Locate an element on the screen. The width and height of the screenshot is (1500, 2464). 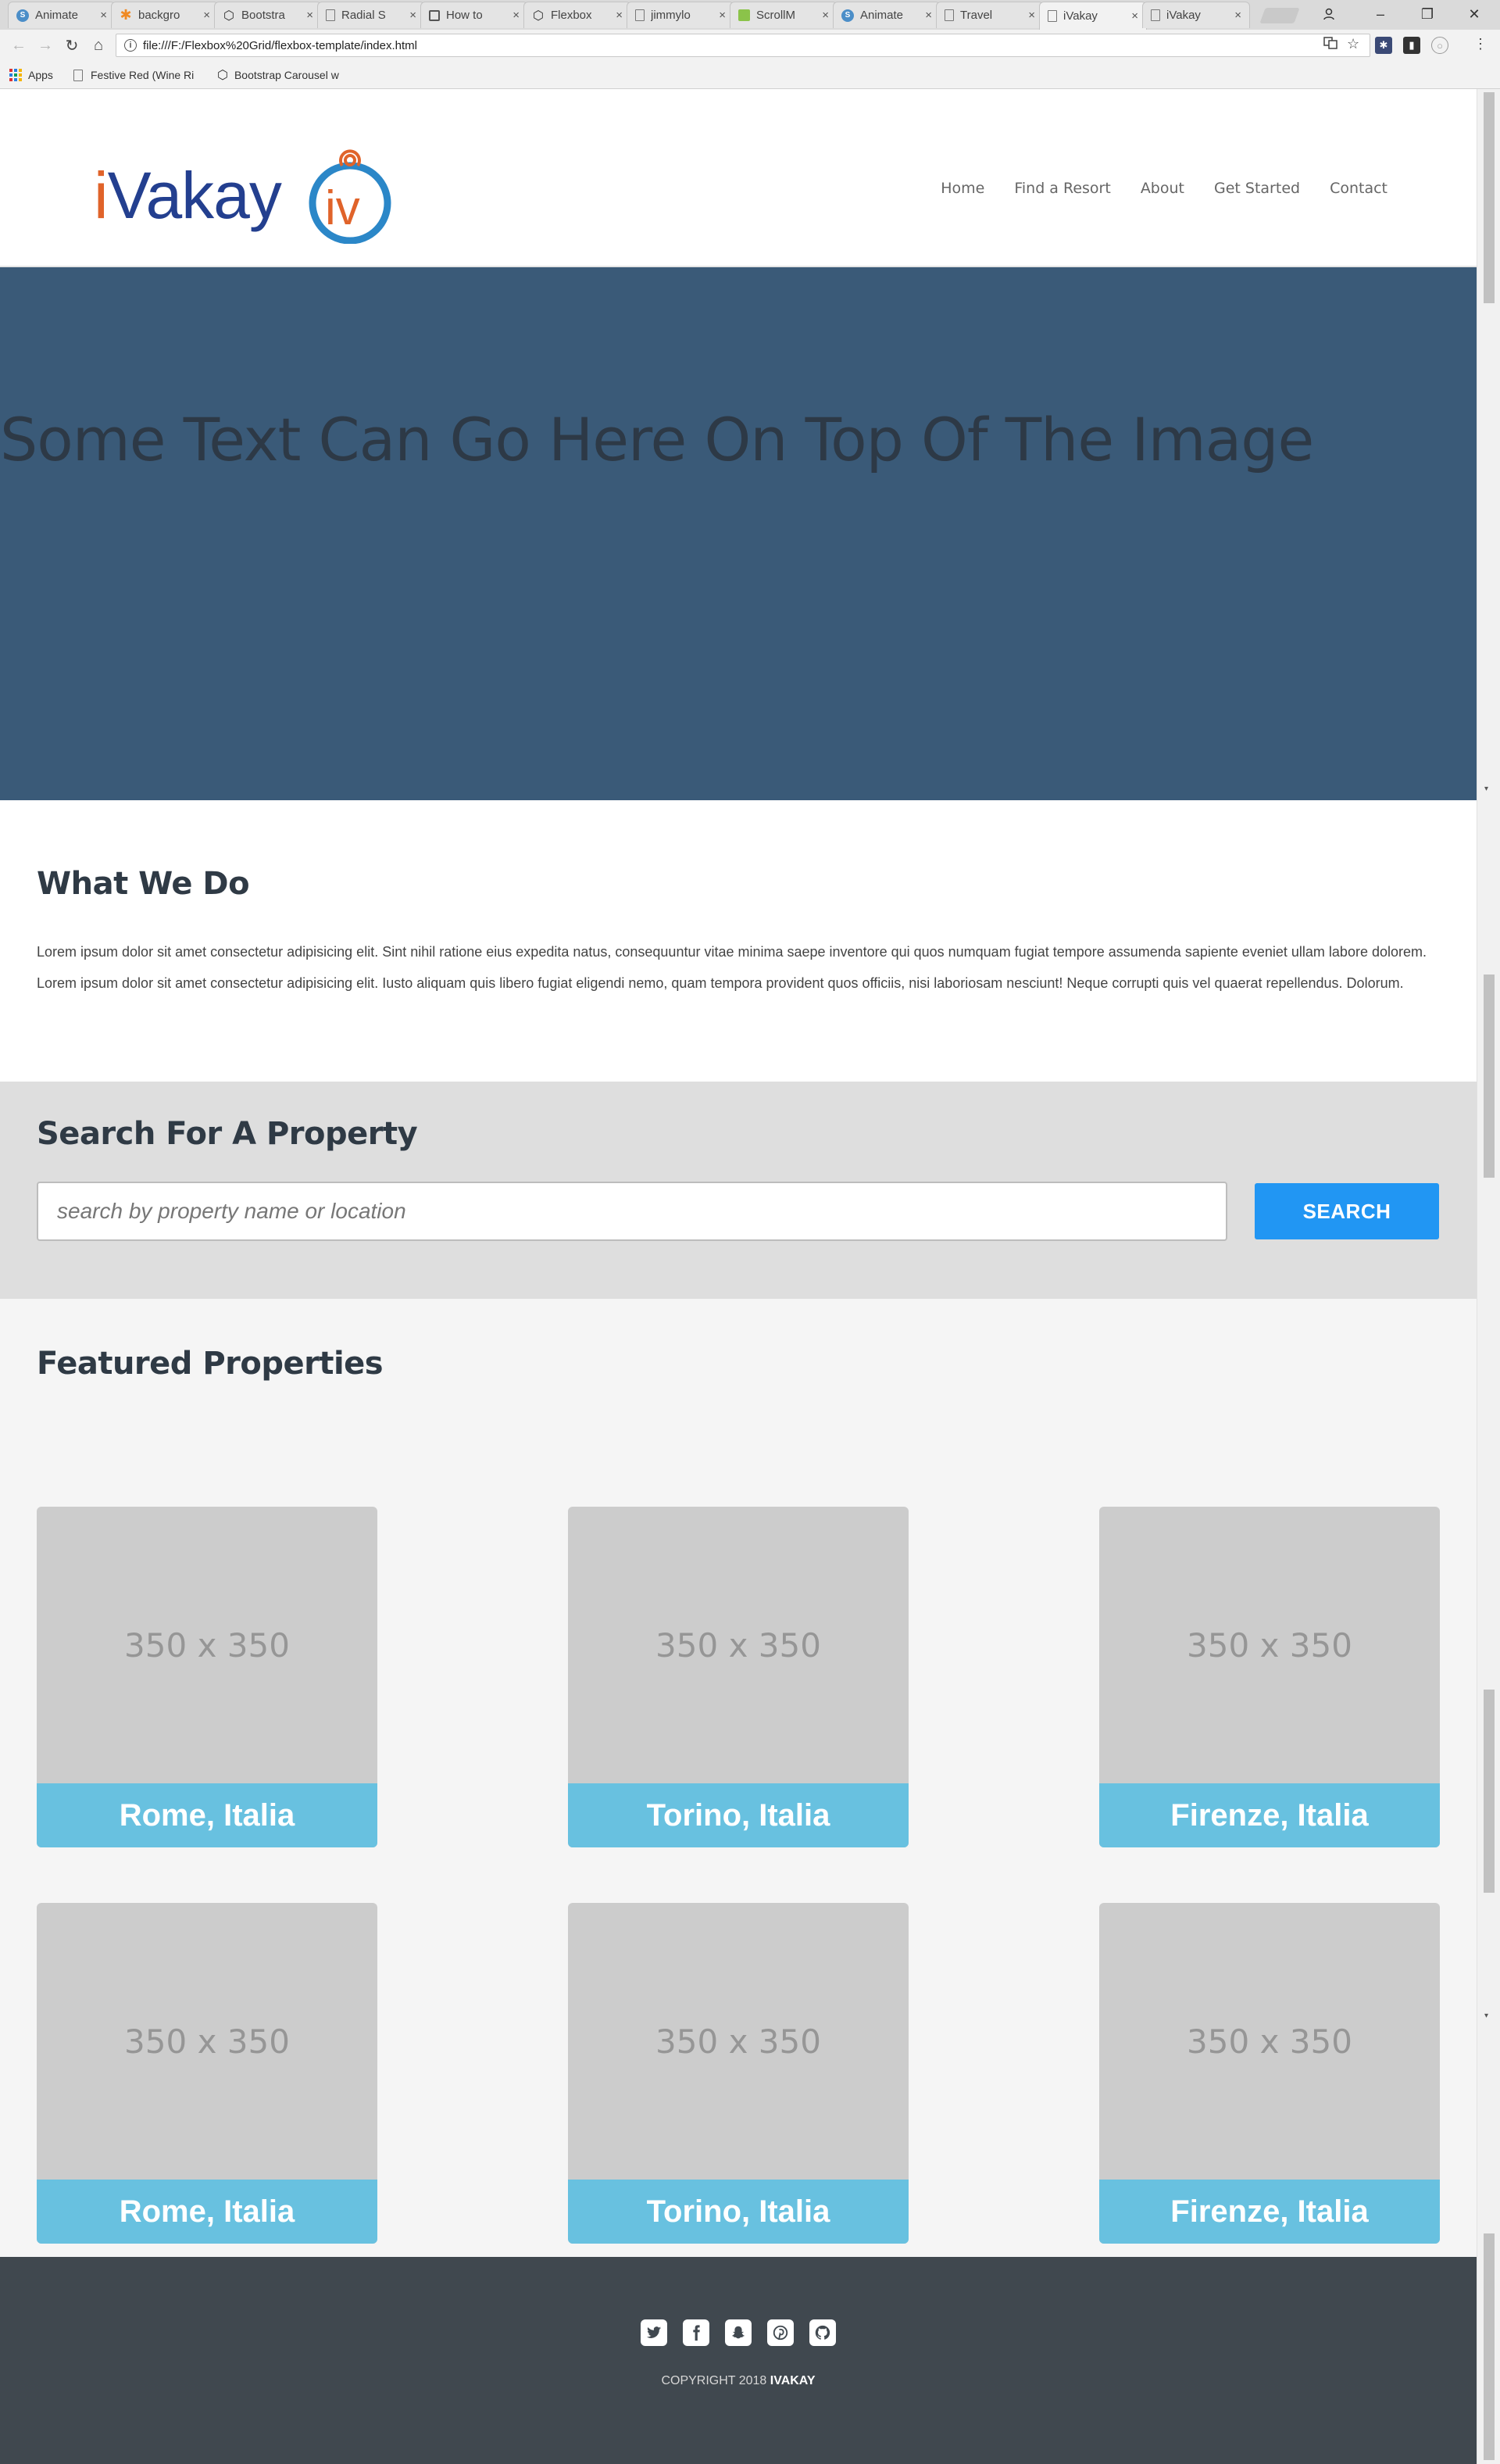
facebook-icon is located at coordinates (696, 2332).